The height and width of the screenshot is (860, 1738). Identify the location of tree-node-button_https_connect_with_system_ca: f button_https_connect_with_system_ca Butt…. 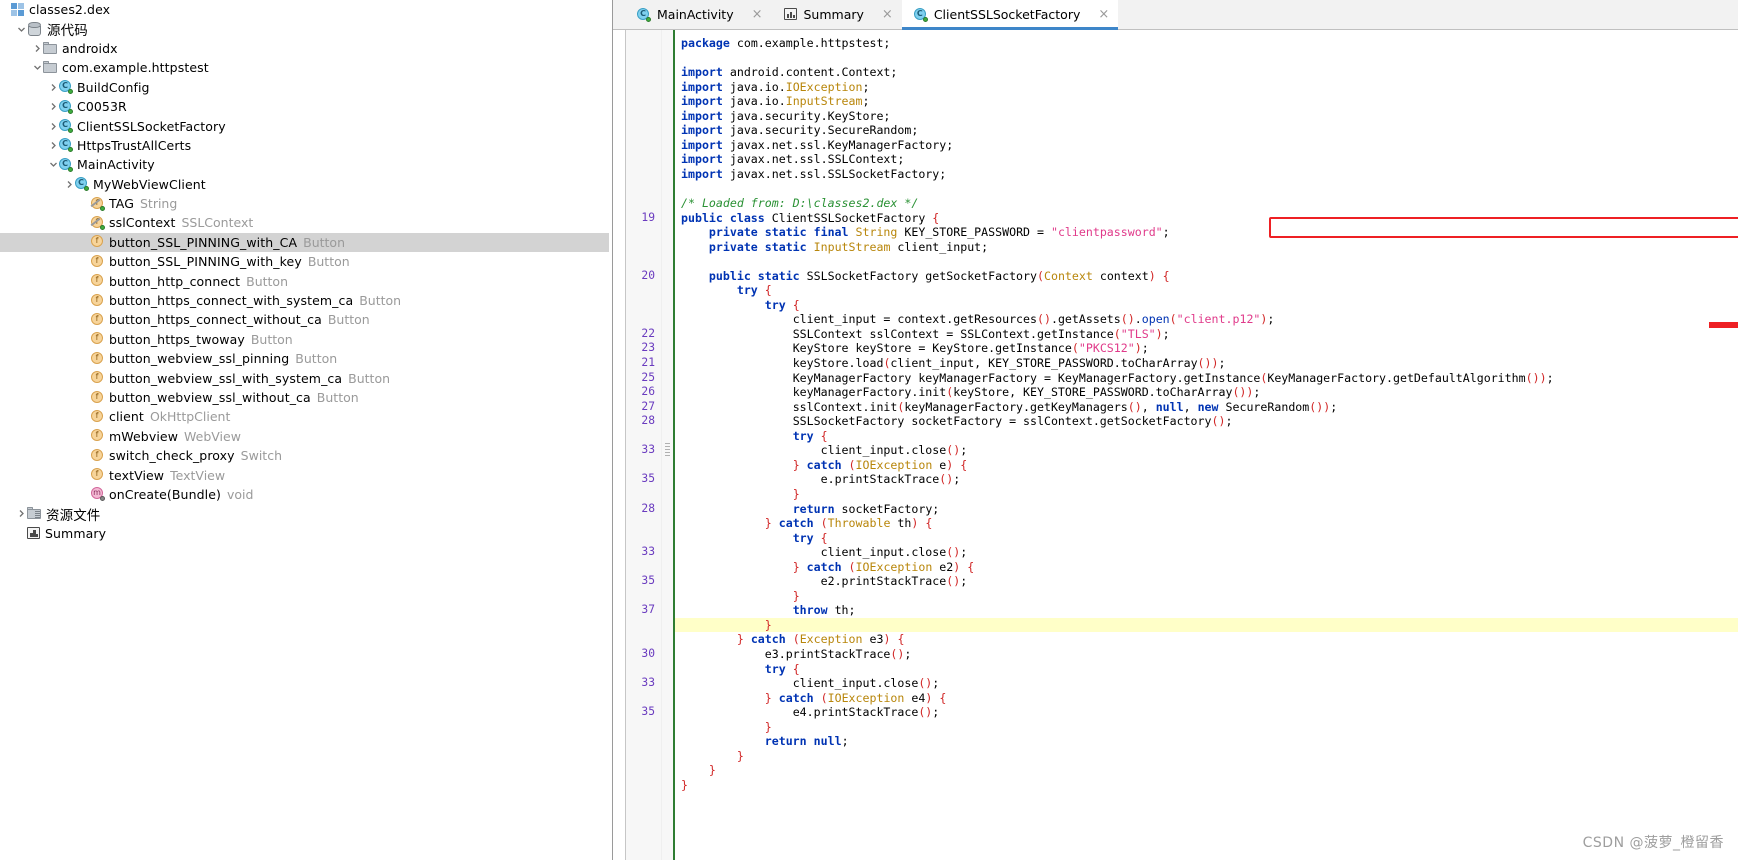
(306, 300).